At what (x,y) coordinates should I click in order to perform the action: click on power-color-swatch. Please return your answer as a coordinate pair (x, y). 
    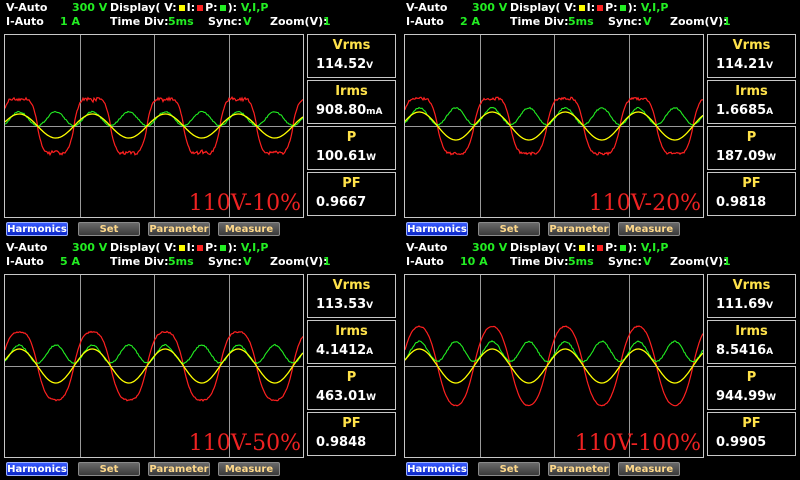
    Looking at the image, I should click on (222, 247).